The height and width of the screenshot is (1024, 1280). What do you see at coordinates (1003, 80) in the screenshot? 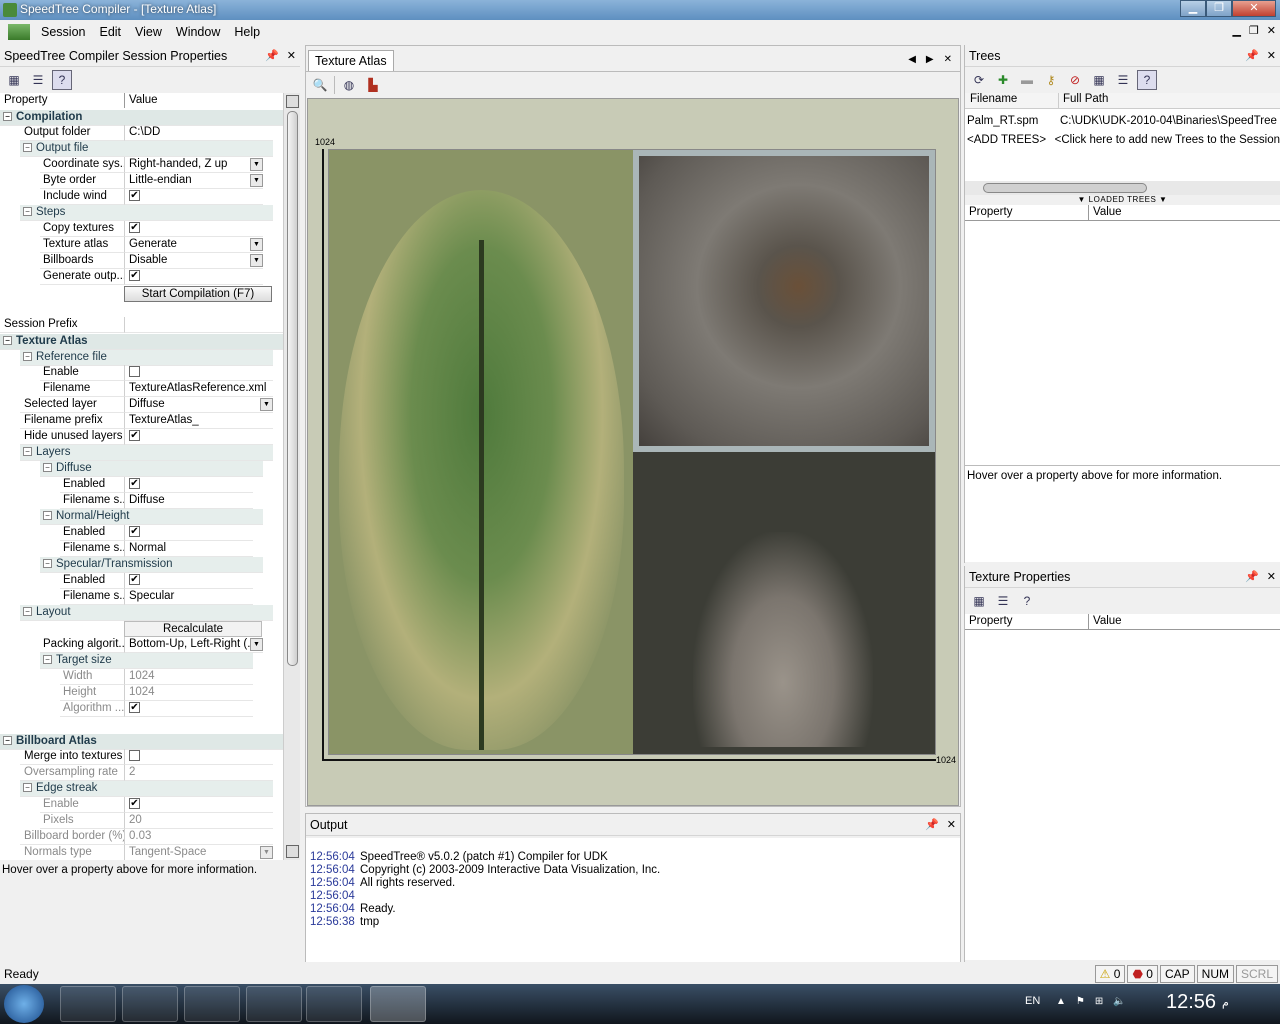
I see `add-icon: ✚` at bounding box center [1003, 80].